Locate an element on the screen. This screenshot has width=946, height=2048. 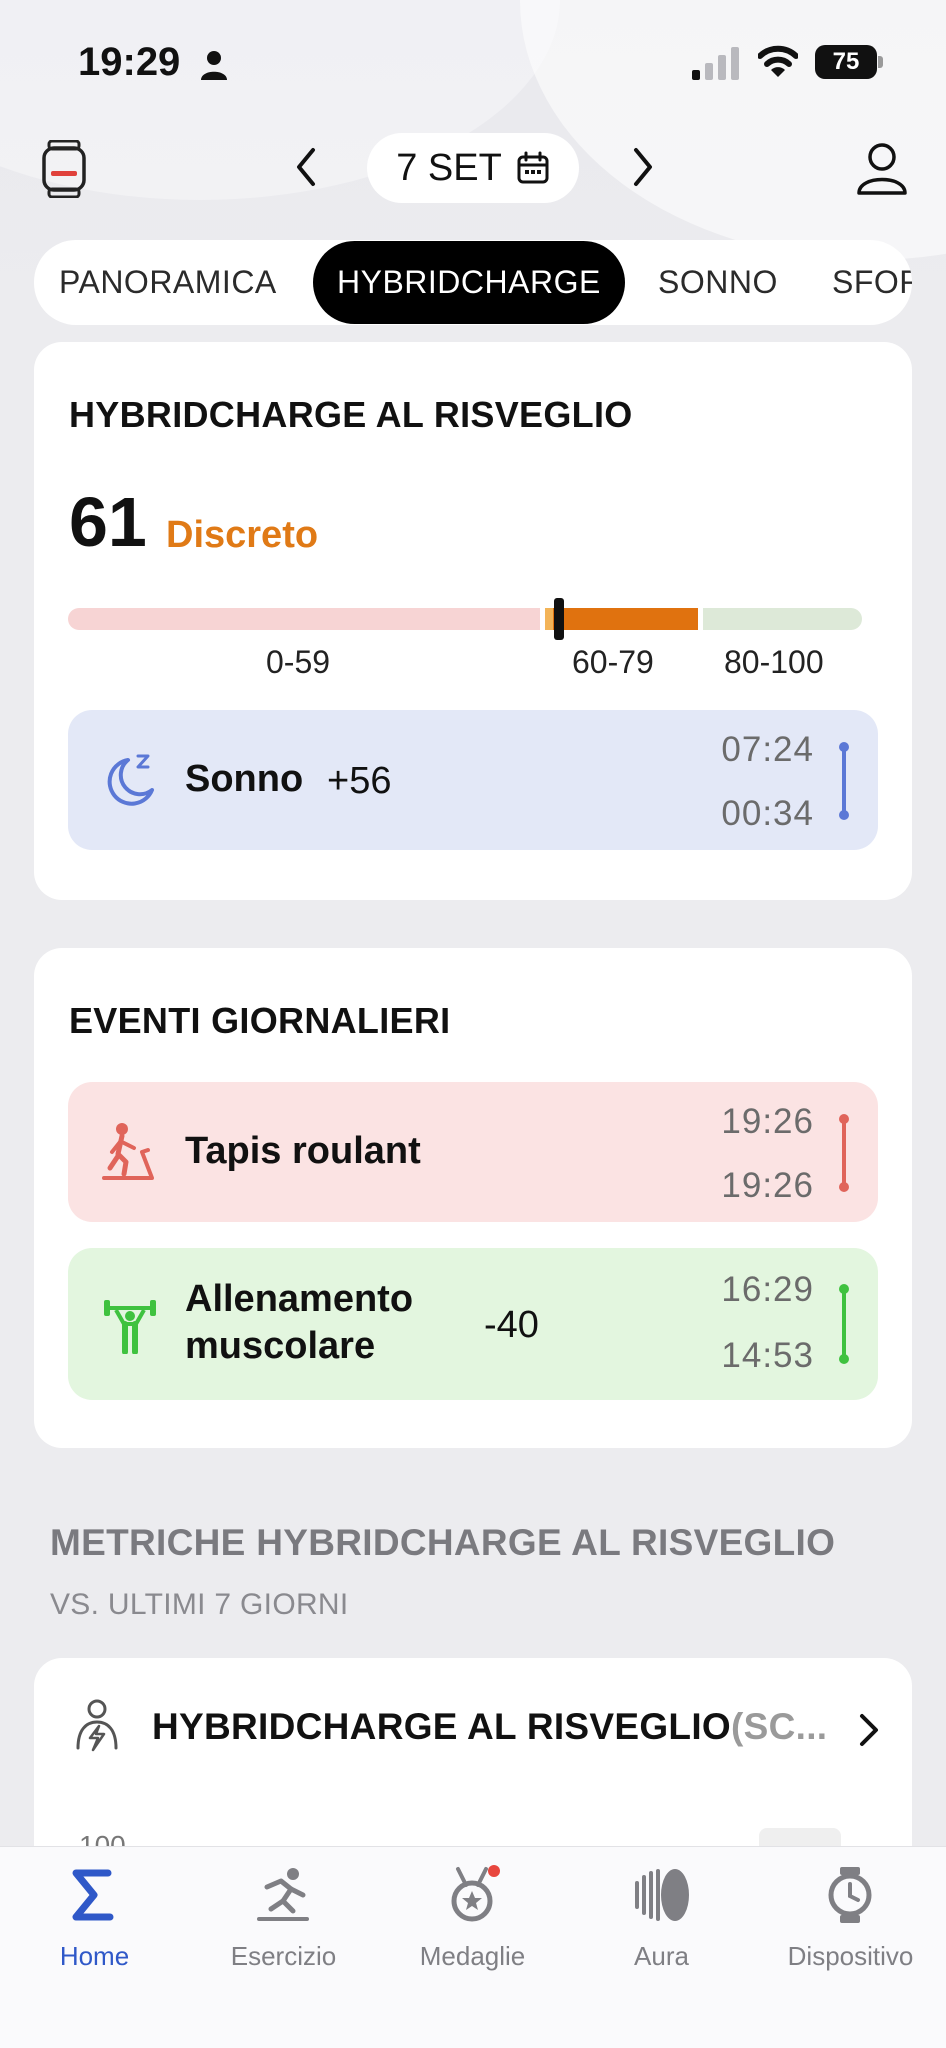
event-treadmill: Tapis roulant 19:26 19:26 is located at coordinates (473, 1152).